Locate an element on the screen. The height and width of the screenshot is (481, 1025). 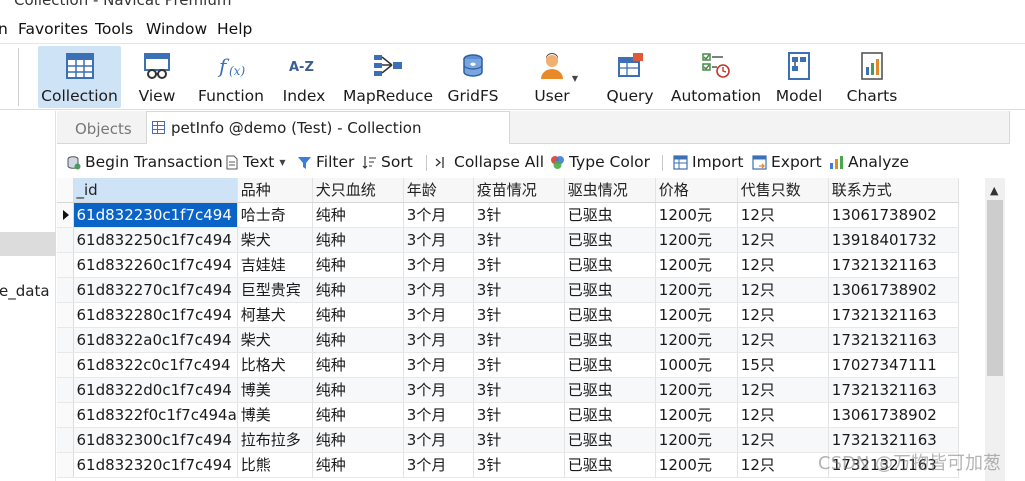
type-color-button: Type Color is located at coordinates (600, 162).